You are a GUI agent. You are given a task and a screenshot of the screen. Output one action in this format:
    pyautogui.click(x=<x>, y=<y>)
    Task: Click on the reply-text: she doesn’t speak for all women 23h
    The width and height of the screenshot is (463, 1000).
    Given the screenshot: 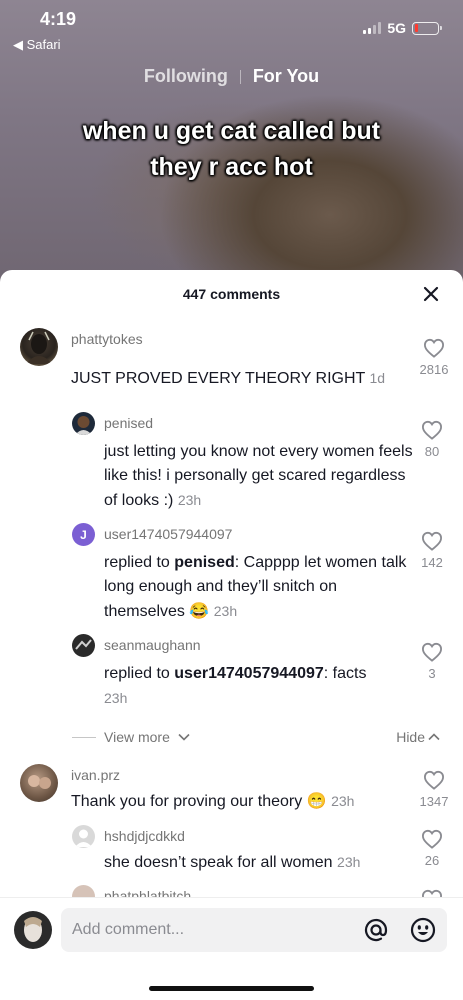 What is the action you would take?
    pyautogui.click(x=259, y=862)
    